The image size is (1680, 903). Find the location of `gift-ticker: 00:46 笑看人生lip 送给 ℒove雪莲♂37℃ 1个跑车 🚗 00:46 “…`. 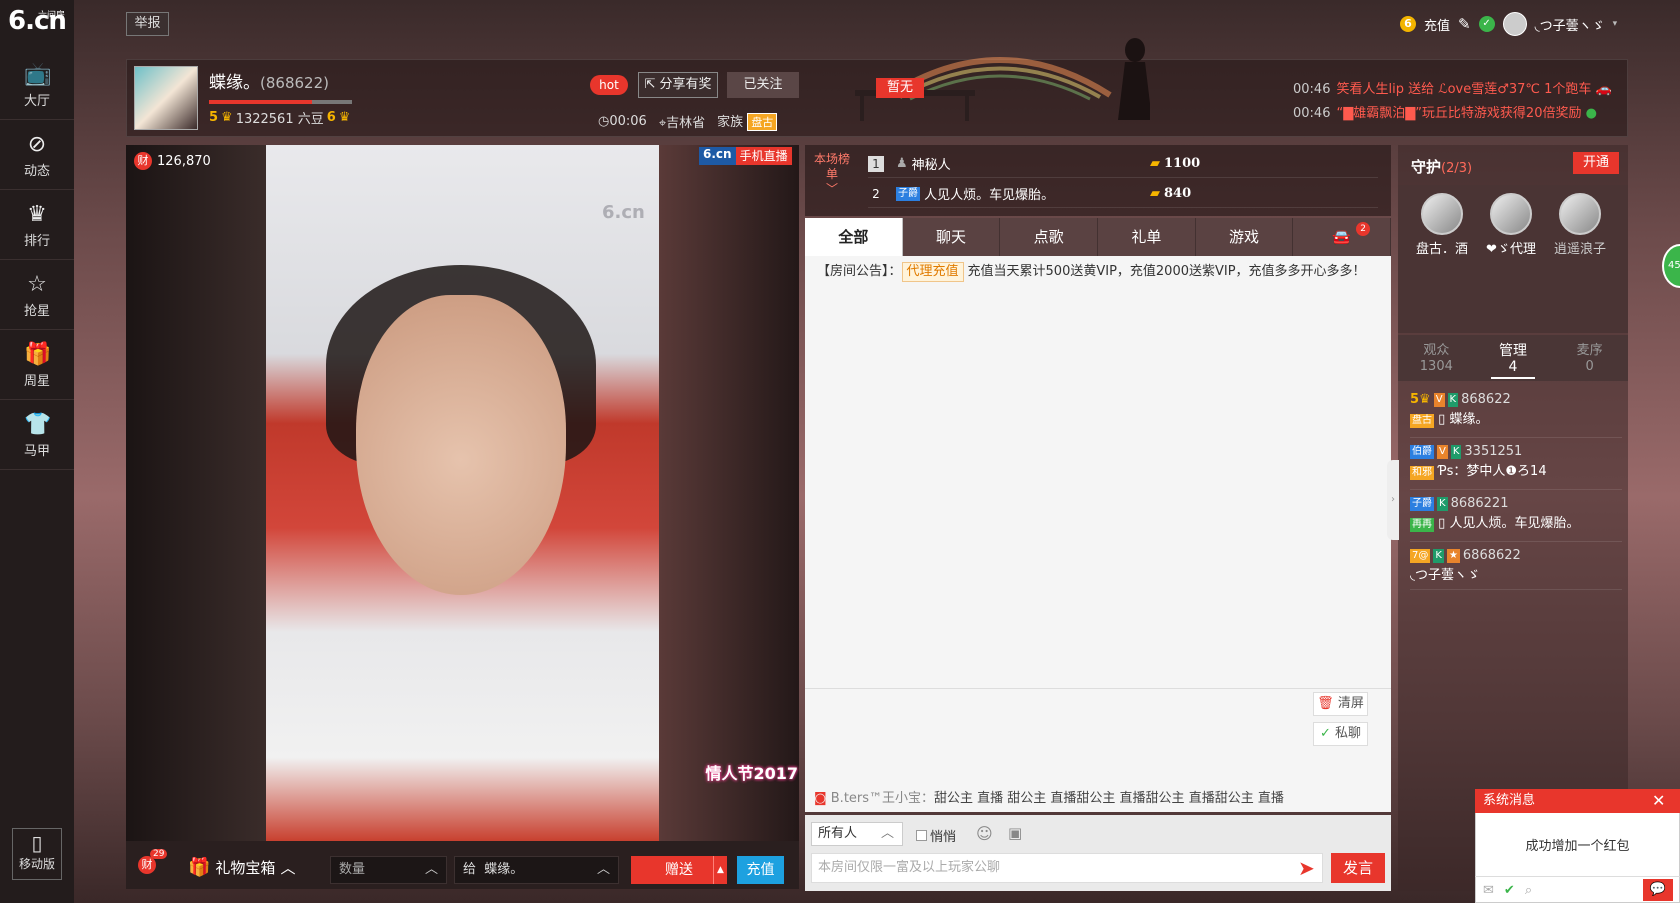

gift-ticker: 00:46 笑看人生lip 送给 ℒove雪莲♂37℃ 1个跑车 🚗 00:46 “… is located at coordinates (1452, 102).